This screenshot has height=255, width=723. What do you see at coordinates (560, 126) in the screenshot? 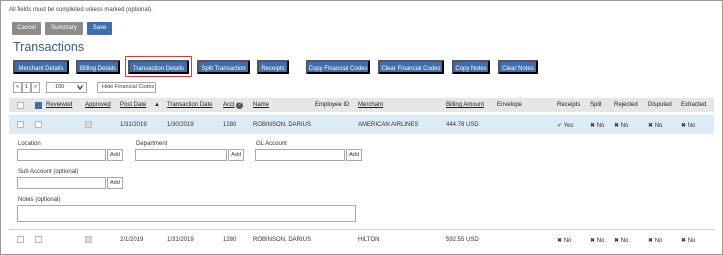
I see `checkmark-icon: ✔` at bounding box center [560, 126].